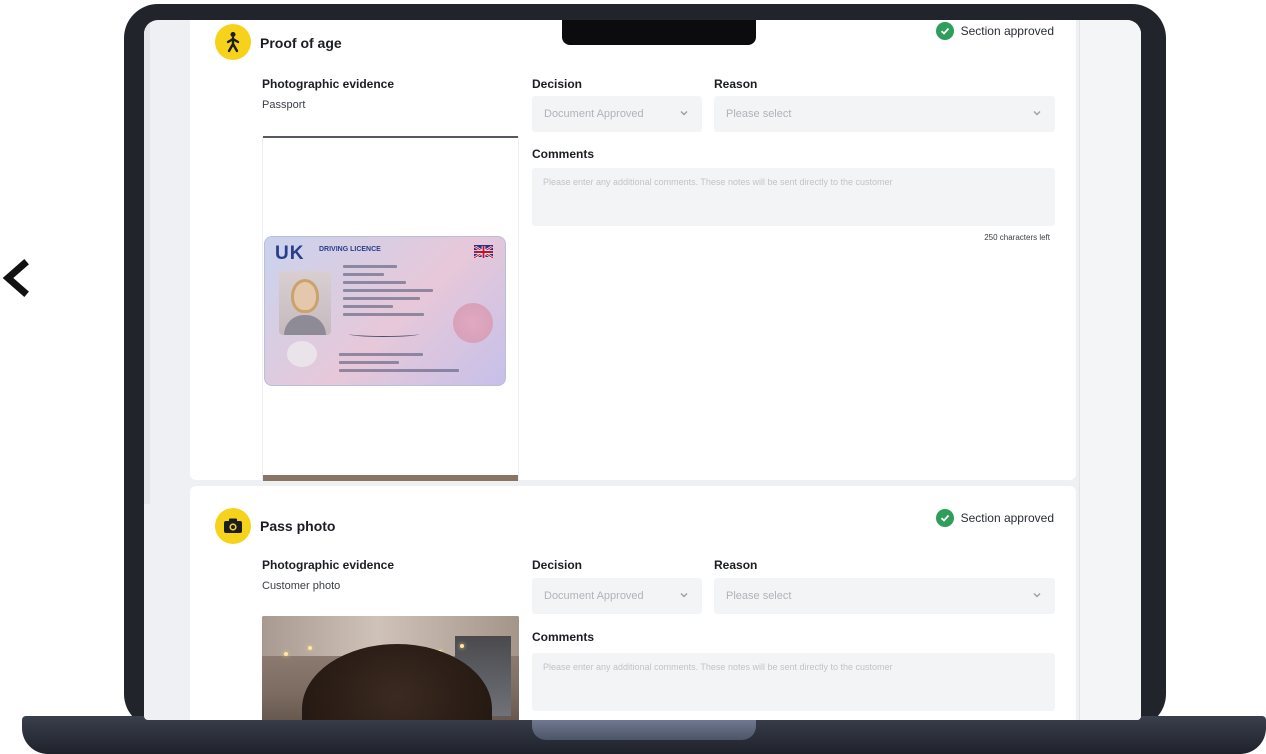 The image size is (1266, 754). I want to click on licence-portrait, so click(305, 303).